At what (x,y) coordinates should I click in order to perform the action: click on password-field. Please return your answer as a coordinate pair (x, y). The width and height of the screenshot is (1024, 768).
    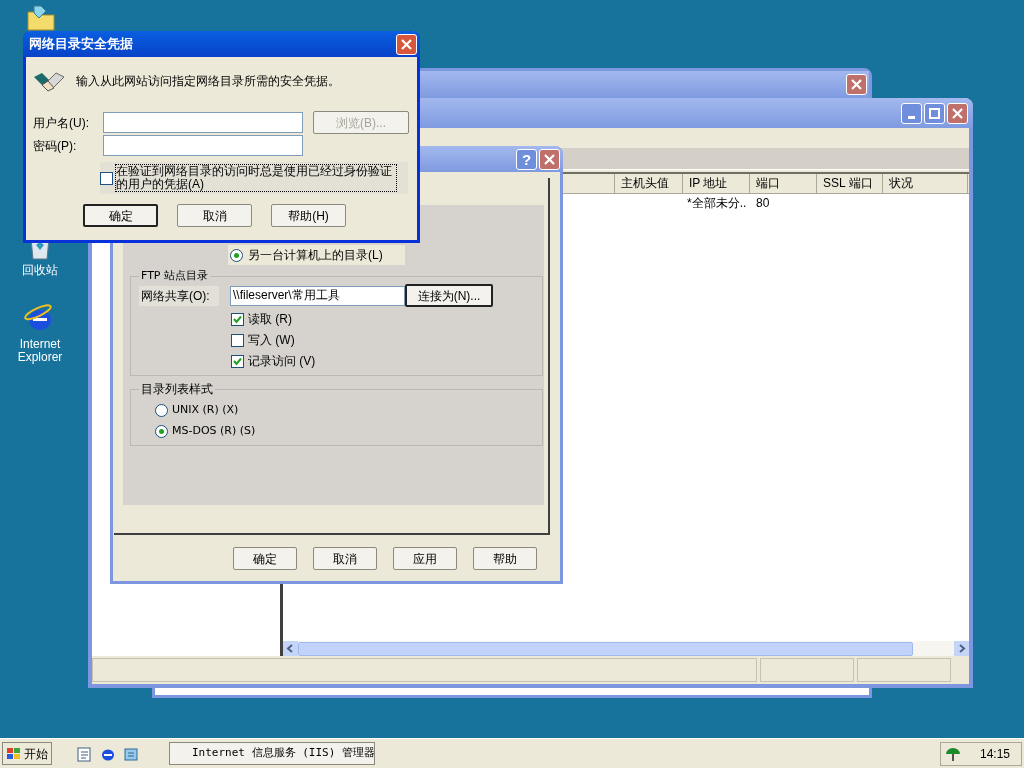
    Looking at the image, I should click on (203, 145).